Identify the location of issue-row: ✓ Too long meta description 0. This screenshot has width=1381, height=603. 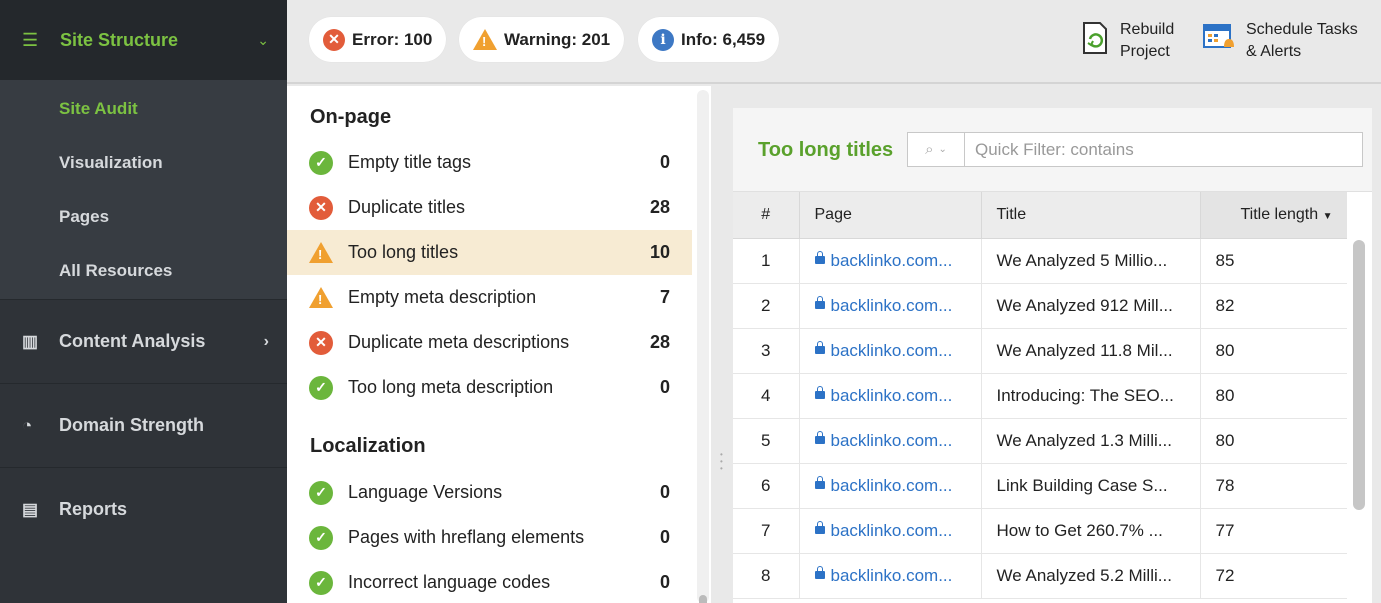
(489, 387).